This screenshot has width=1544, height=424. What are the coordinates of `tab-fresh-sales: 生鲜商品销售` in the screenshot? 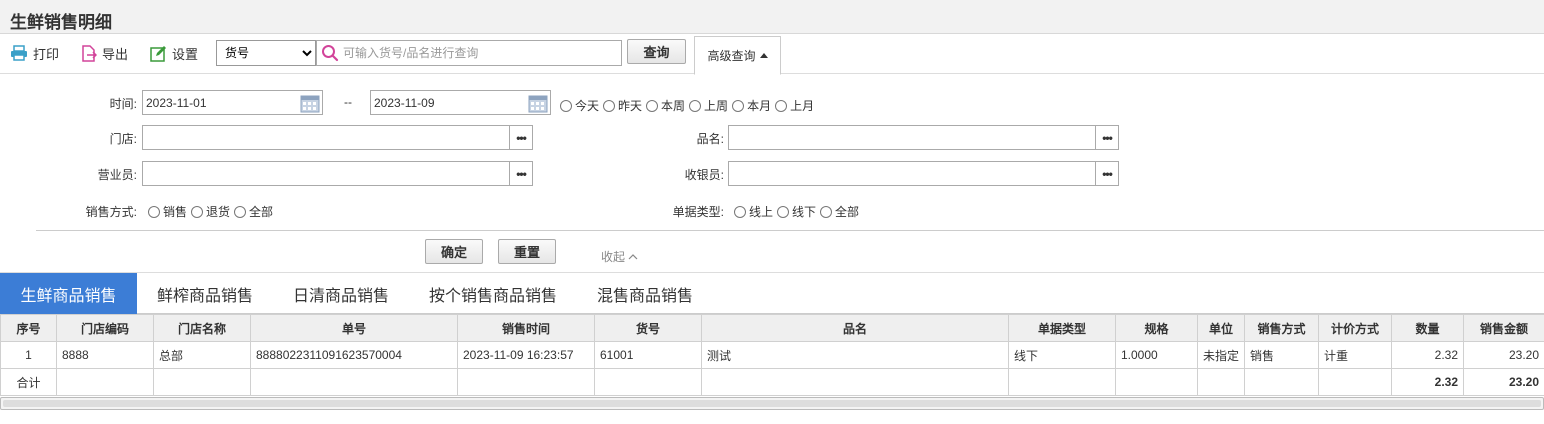 It's located at (68, 294).